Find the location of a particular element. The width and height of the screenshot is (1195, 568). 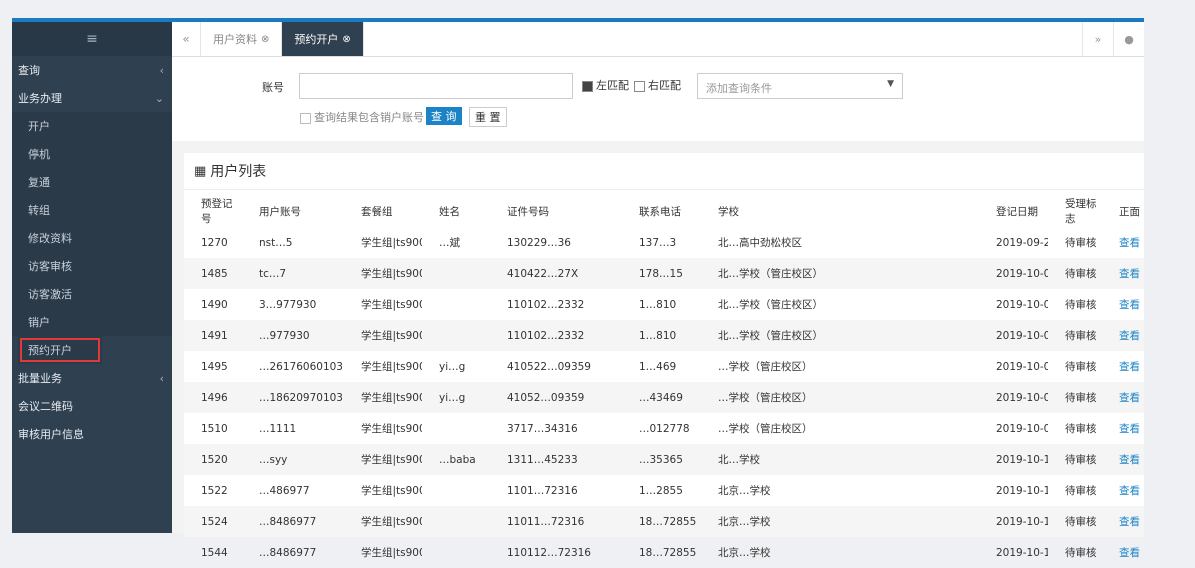

table-cell: 1522 is located at coordinates (214, 490).